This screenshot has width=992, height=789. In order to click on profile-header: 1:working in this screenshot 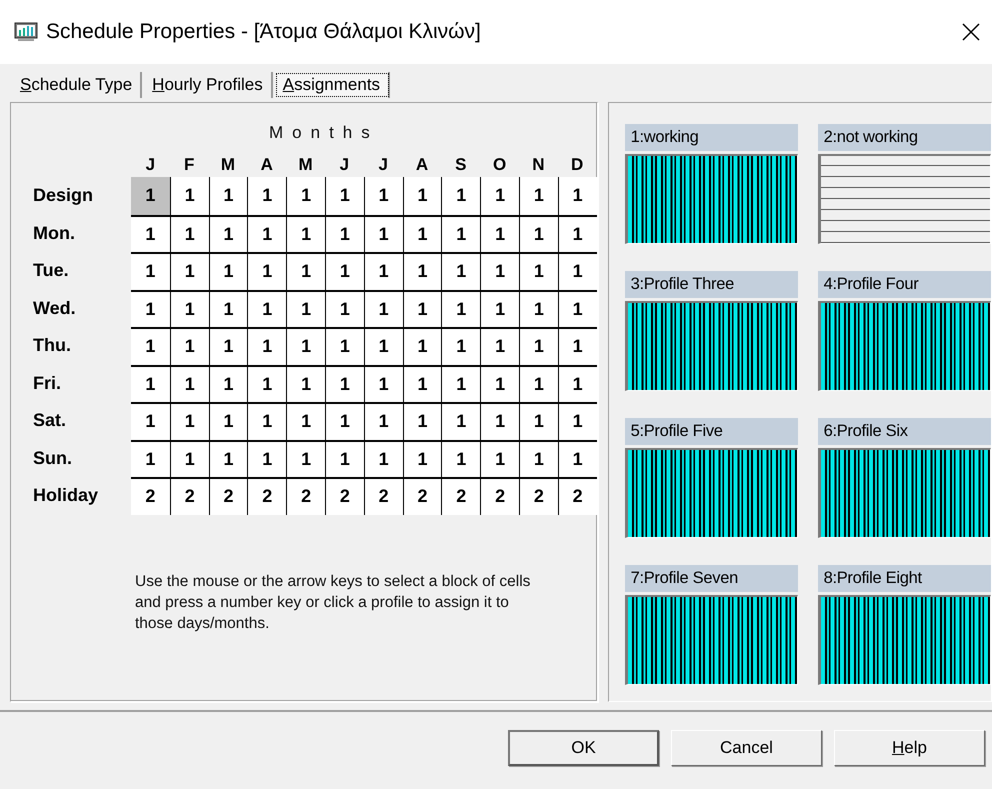, I will do `click(711, 137)`.